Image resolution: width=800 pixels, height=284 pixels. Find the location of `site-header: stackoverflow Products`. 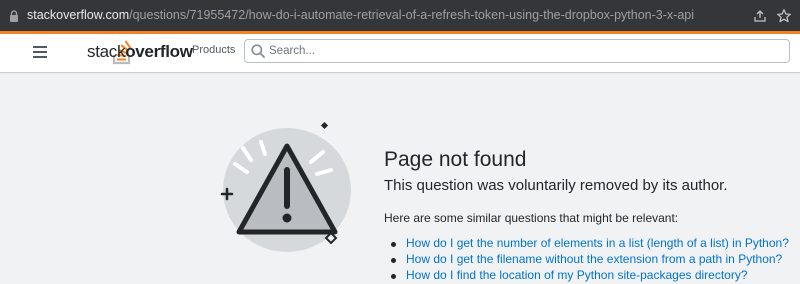

site-header: stackoverflow Products is located at coordinates (400, 51).